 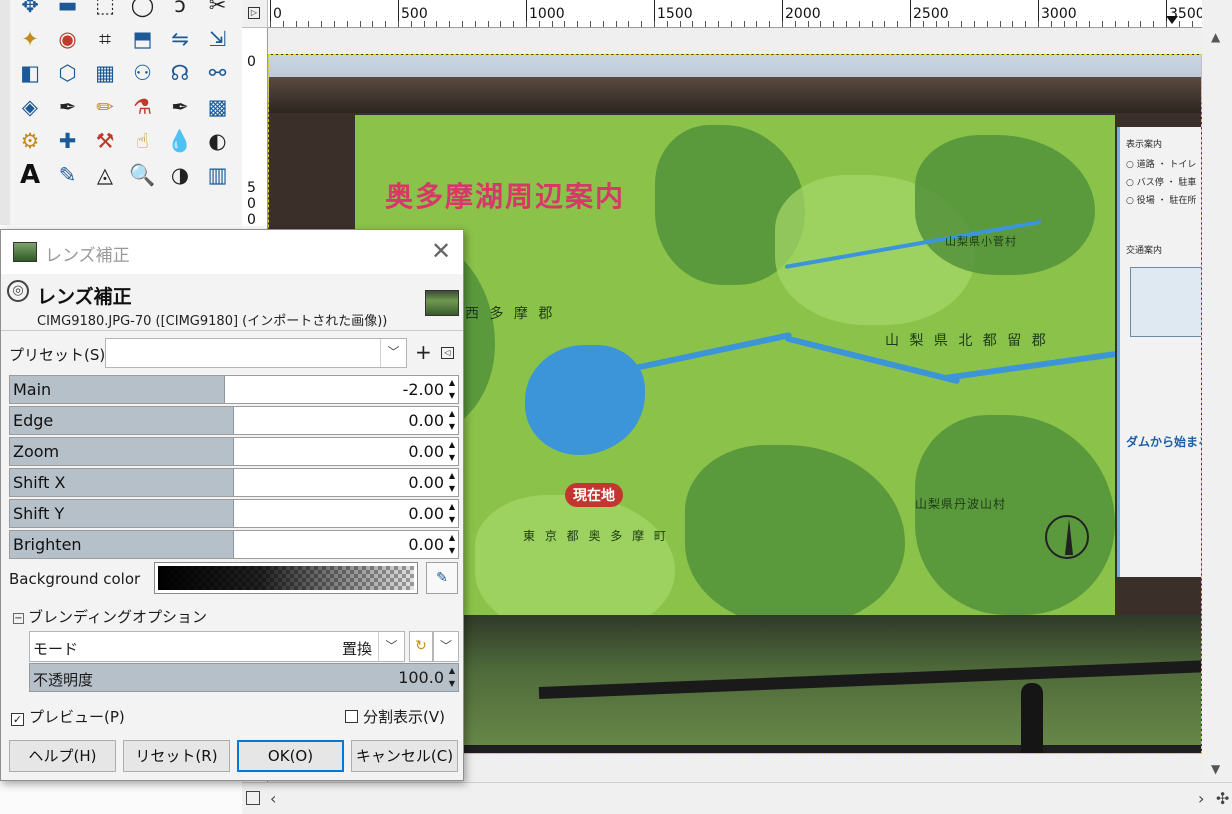 I want to click on scroll-right-icon: ›, so click(x=1201, y=798).